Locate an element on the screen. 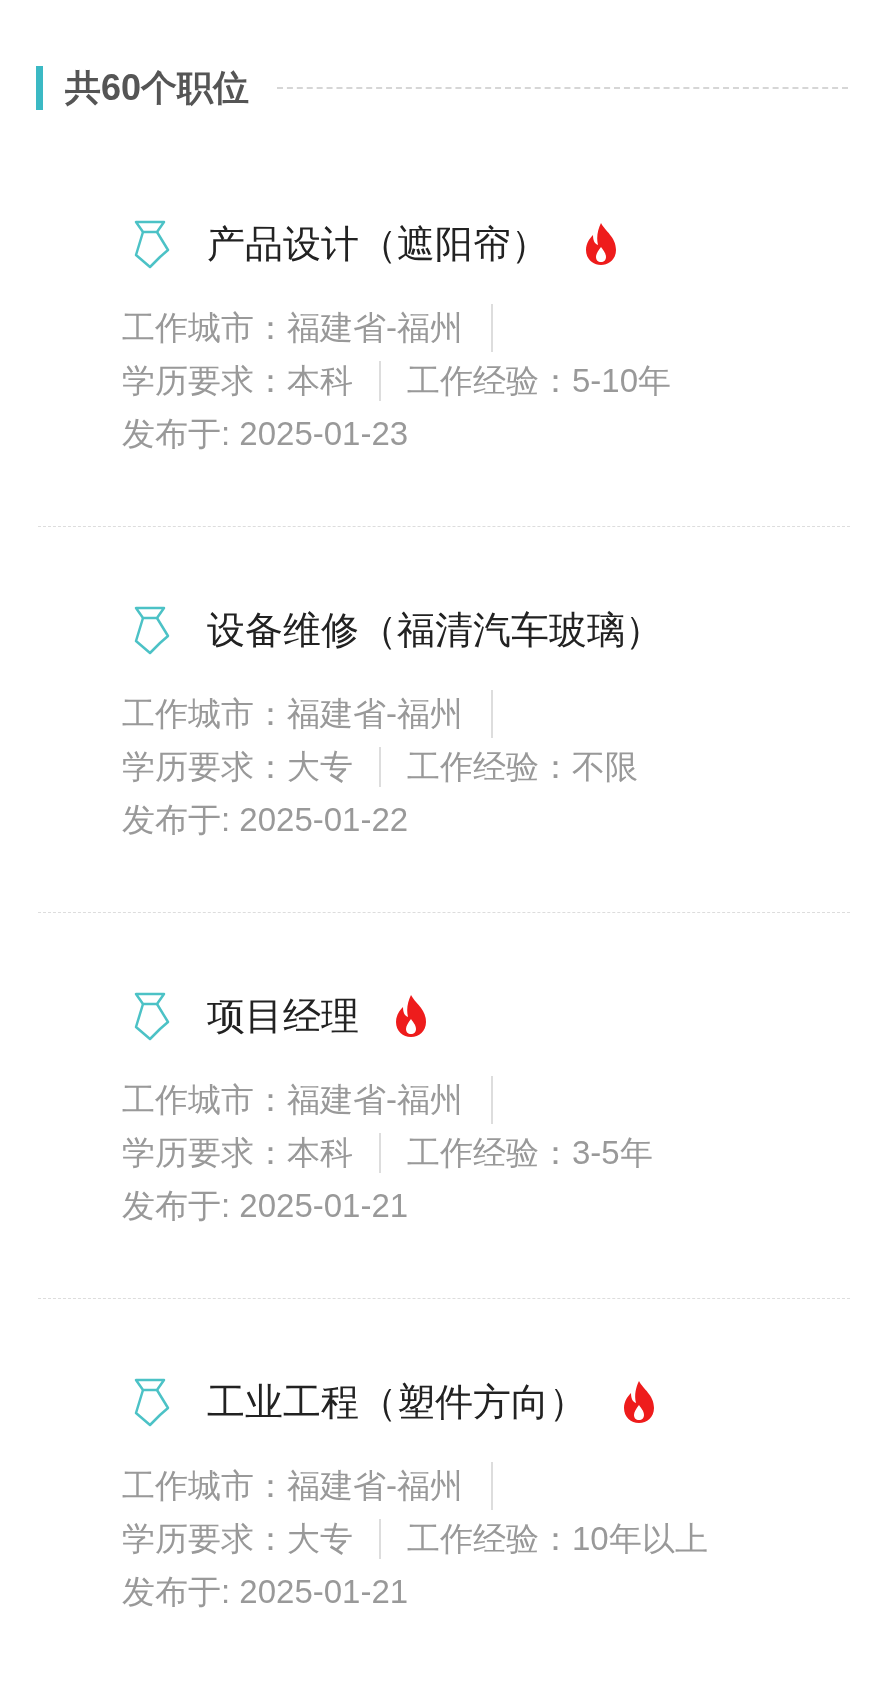 This screenshot has height=1683, width=888. post-date: 发布于: 2025-01-23 is located at coordinates (265, 433).